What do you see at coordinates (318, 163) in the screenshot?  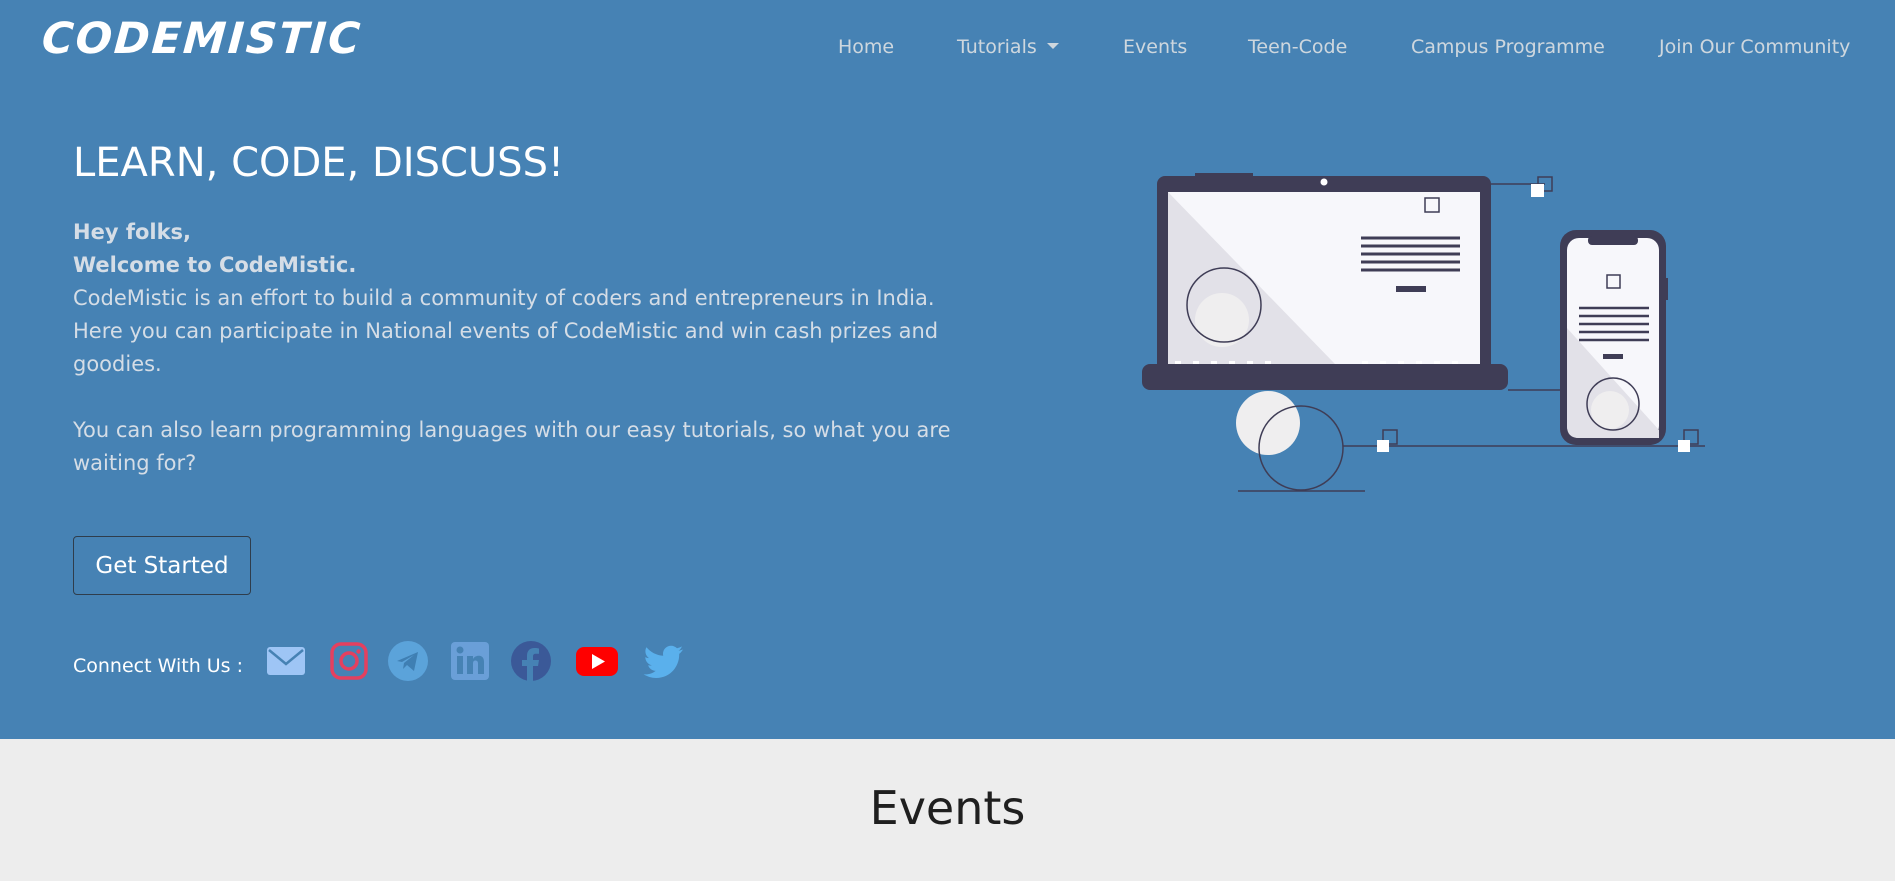 I see `hero-headline: LEARN, CODE, DISCUSS!` at bounding box center [318, 163].